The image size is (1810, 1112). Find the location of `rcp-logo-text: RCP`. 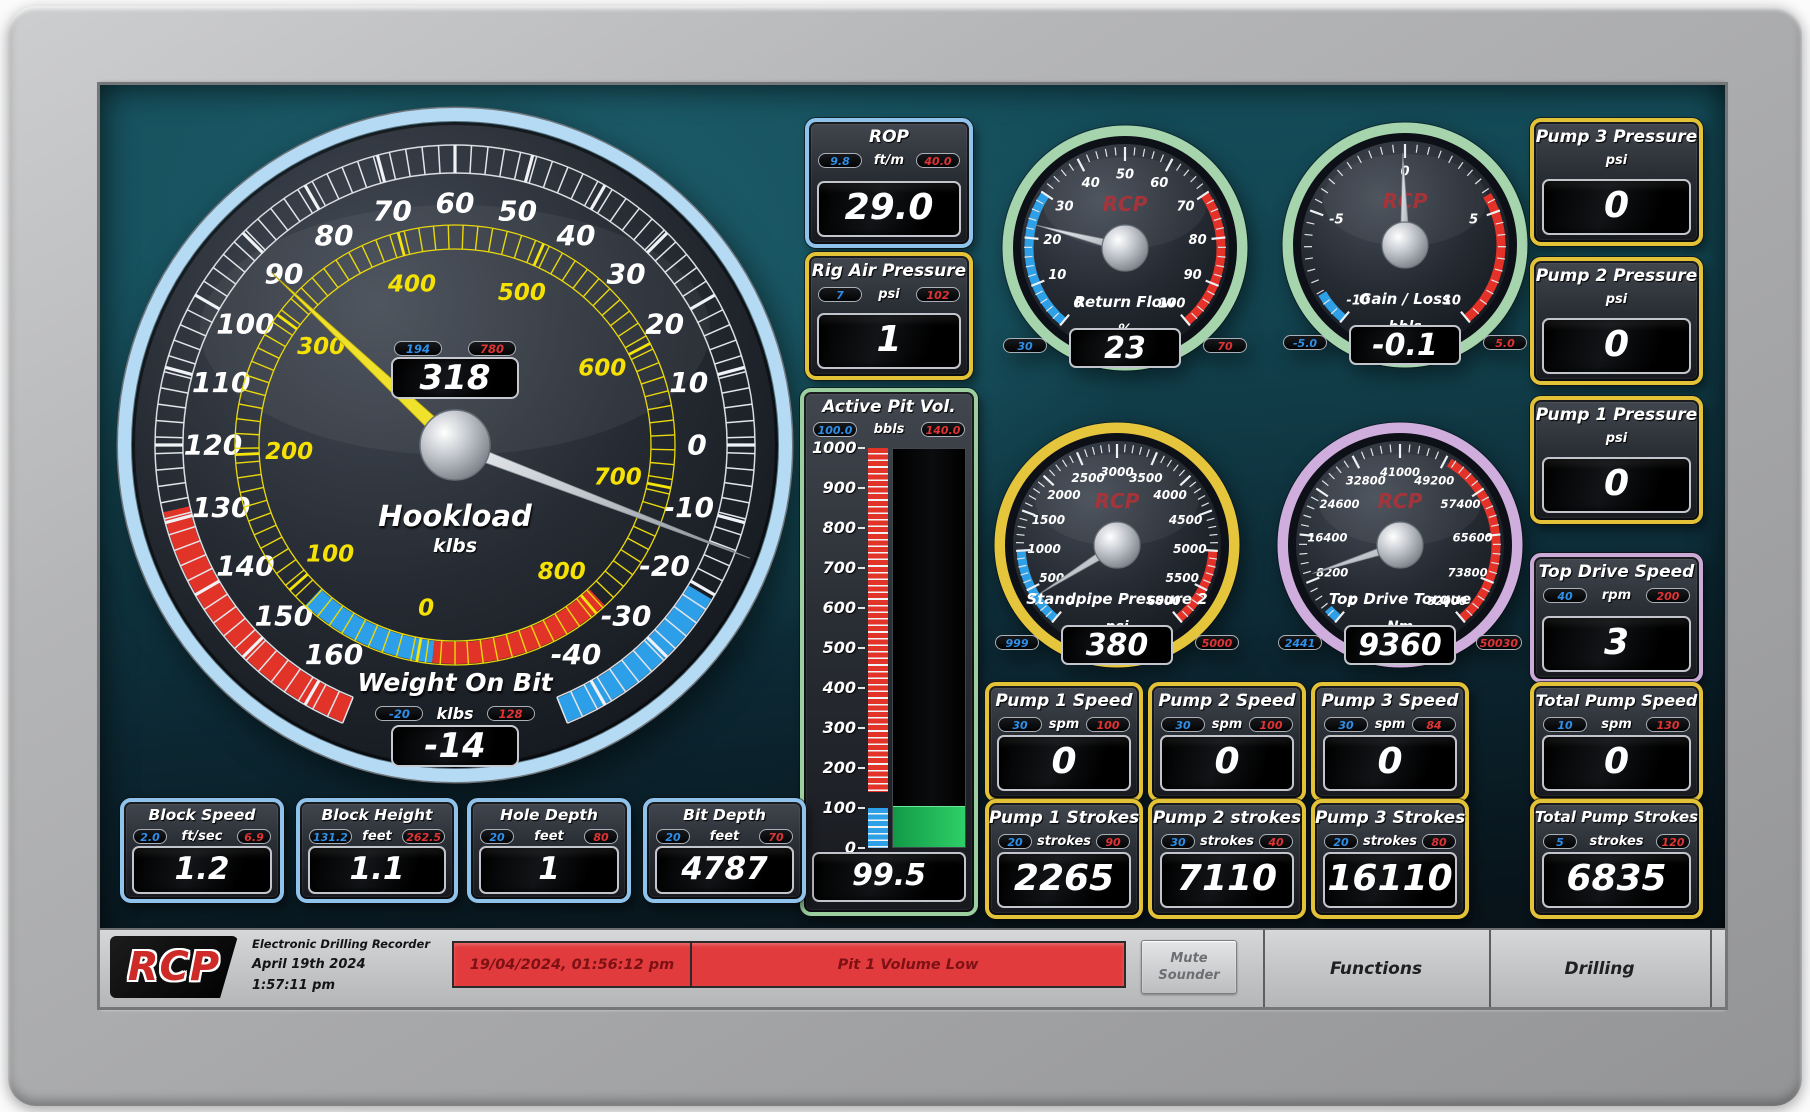

rcp-logo-text: RCP is located at coordinates (174, 967).